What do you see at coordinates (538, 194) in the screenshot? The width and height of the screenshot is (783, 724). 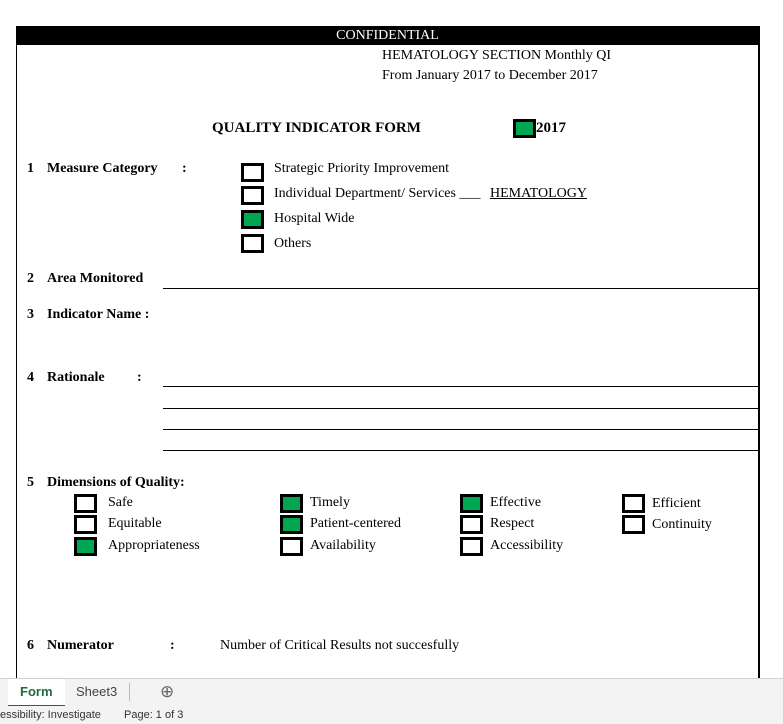 I see `department-value: HEMATOLOGY` at bounding box center [538, 194].